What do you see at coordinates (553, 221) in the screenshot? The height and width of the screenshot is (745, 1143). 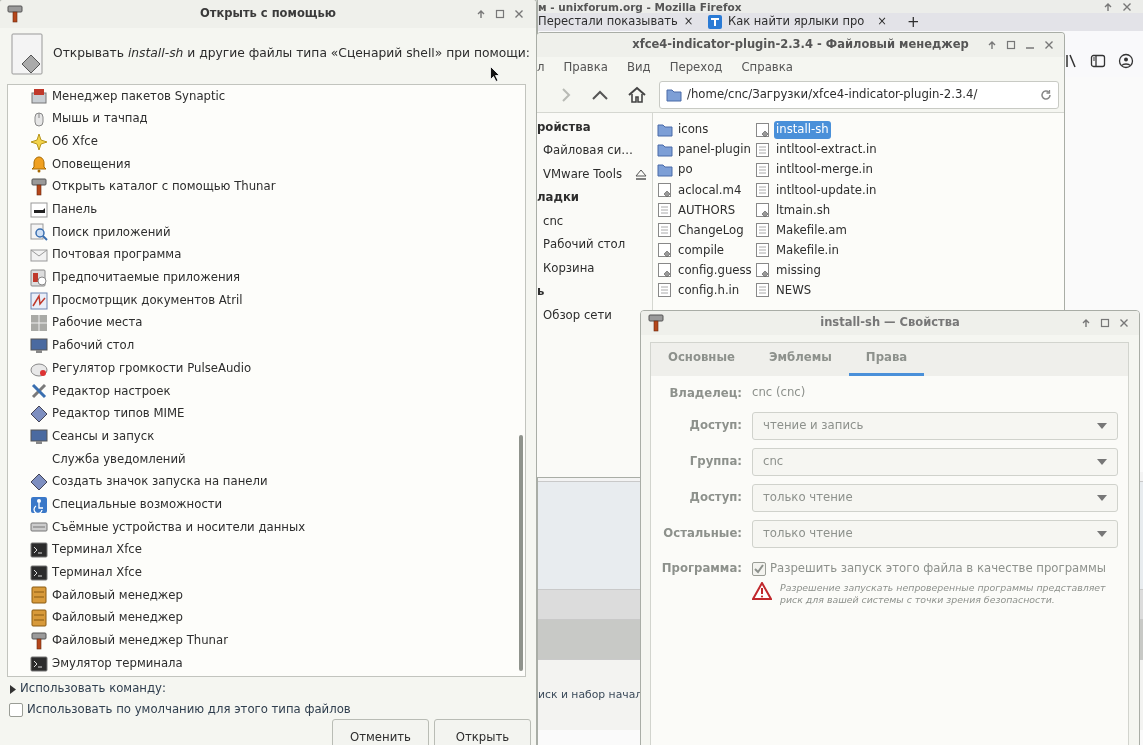 I see `sidebar-item: cnc` at bounding box center [553, 221].